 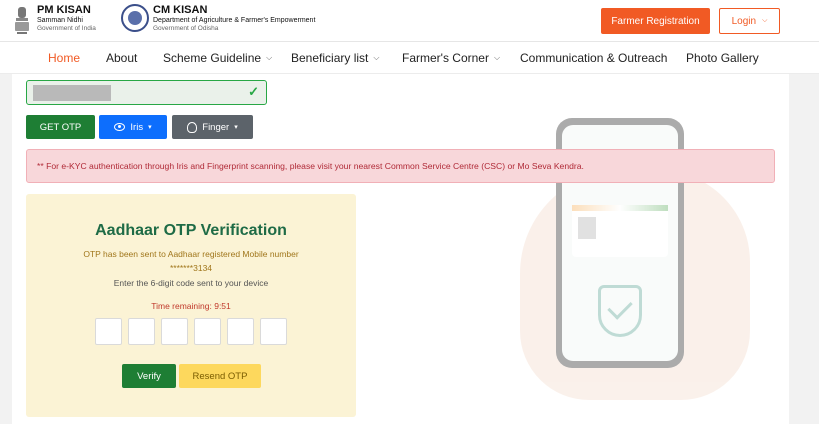 I want to click on finger-dropdown-button: Finger ▾, so click(x=212, y=127).